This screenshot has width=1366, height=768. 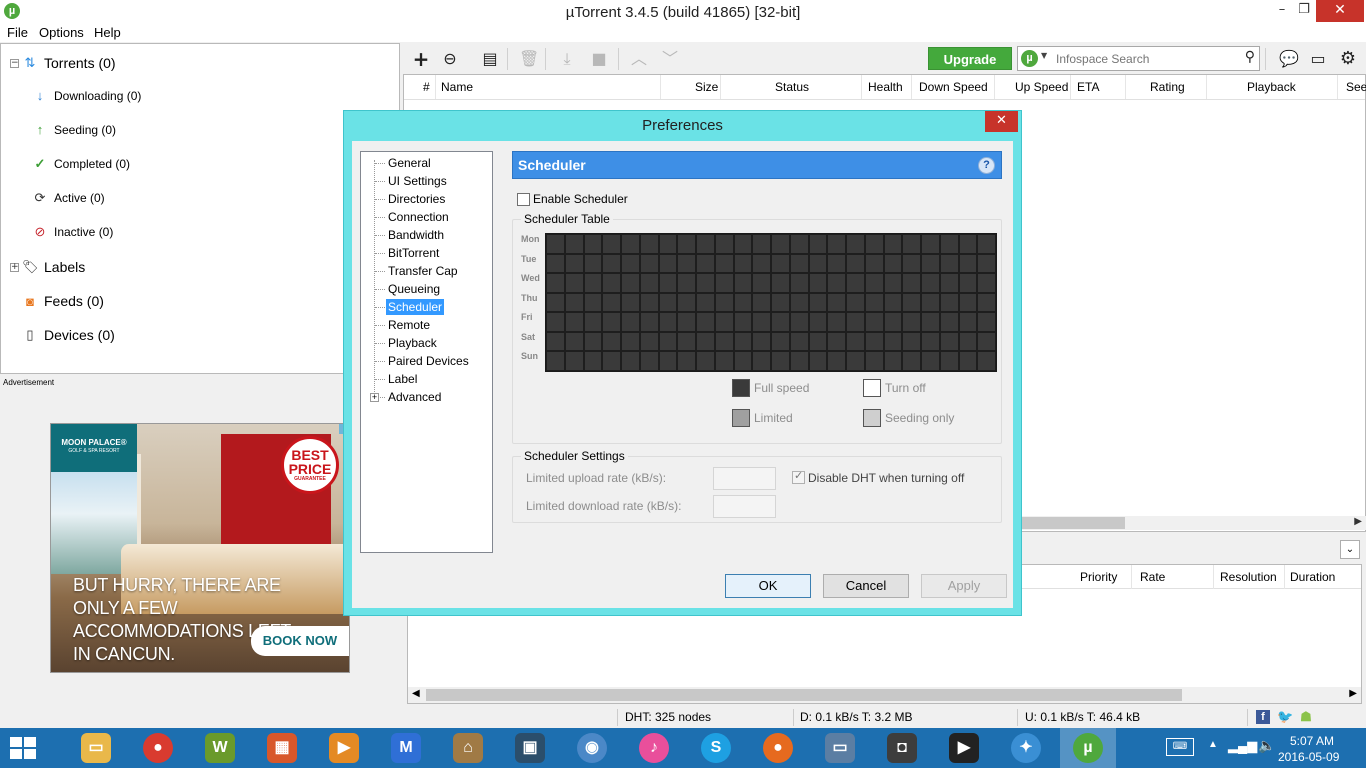 What do you see at coordinates (74, 129) in the screenshot?
I see `sidebar-item-seeding: ↑ Seeding (0)` at bounding box center [74, 129].